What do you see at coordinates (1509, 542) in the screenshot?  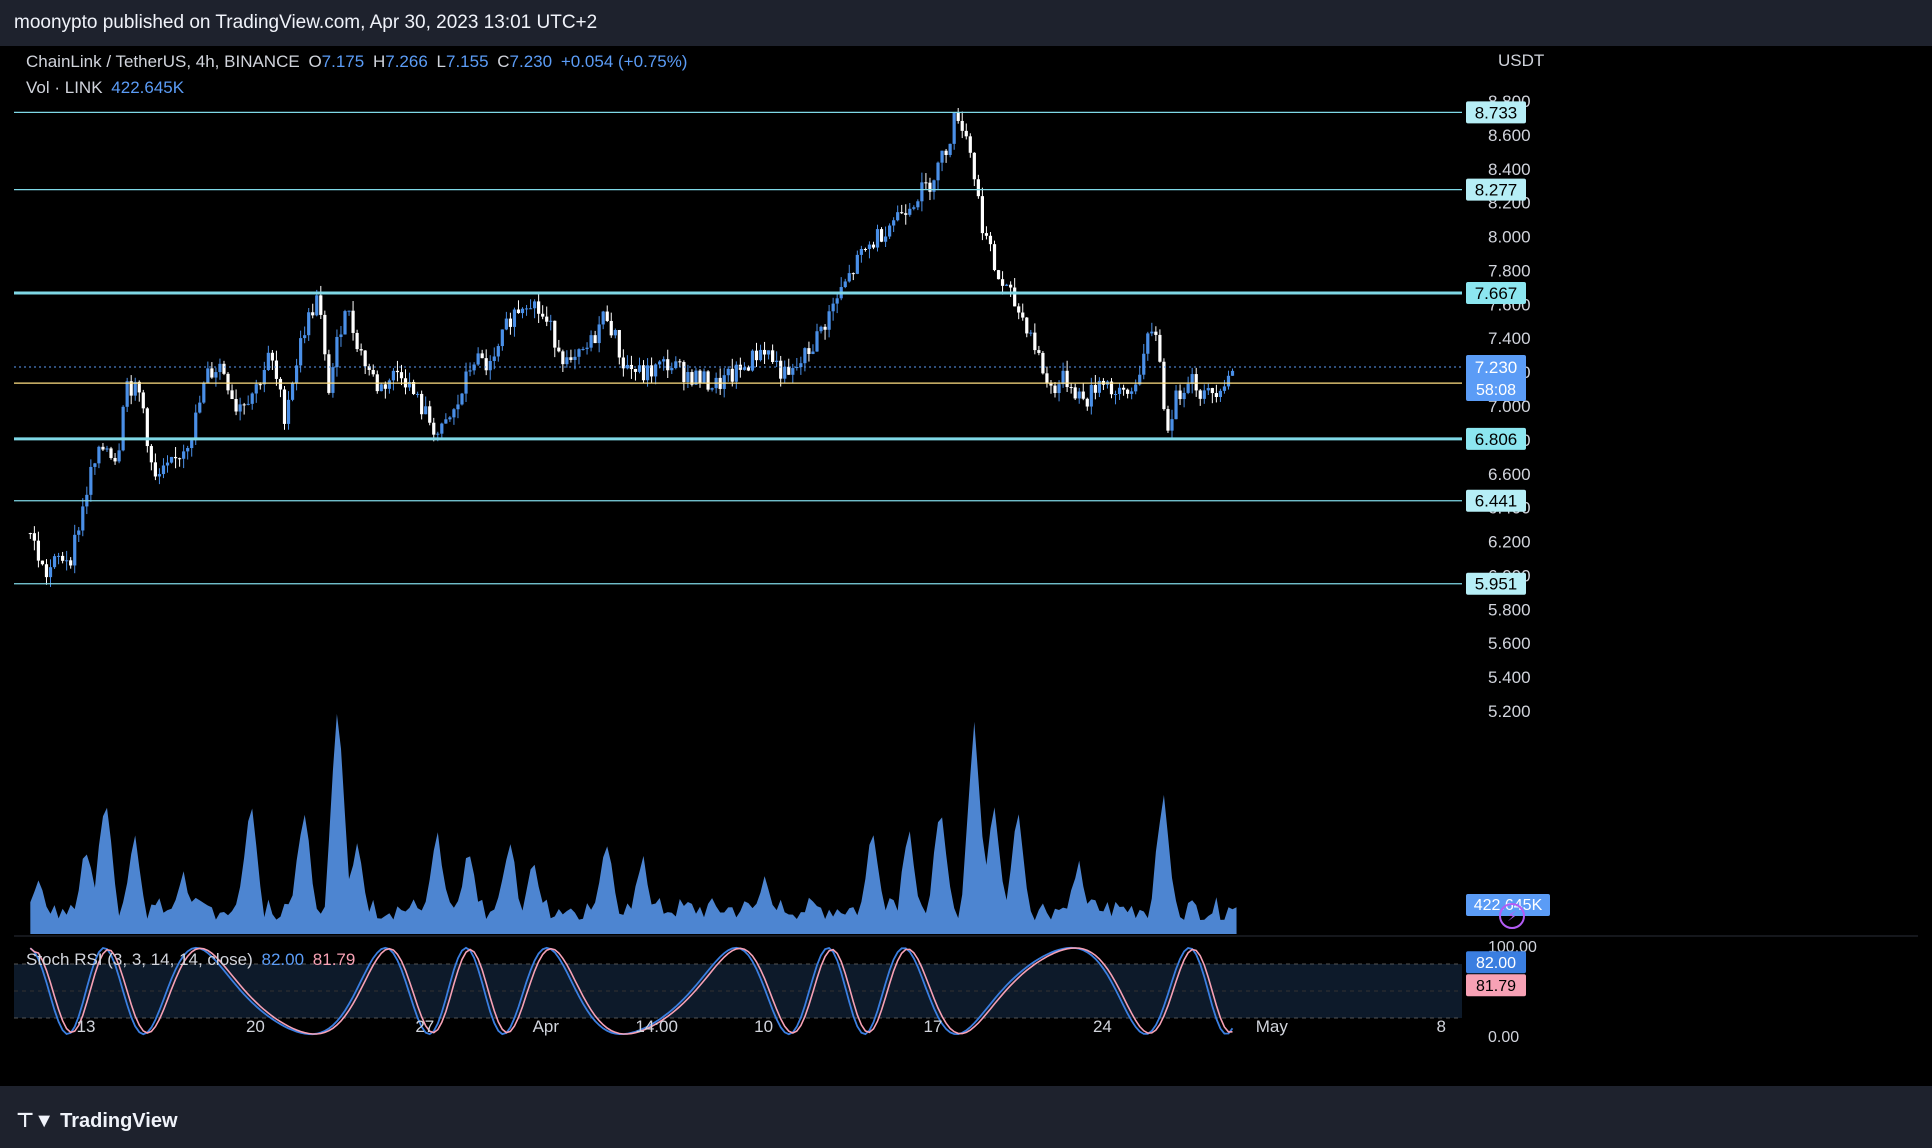 I see `price-tick-label: 6.200` at bounding box center [1509, 542].